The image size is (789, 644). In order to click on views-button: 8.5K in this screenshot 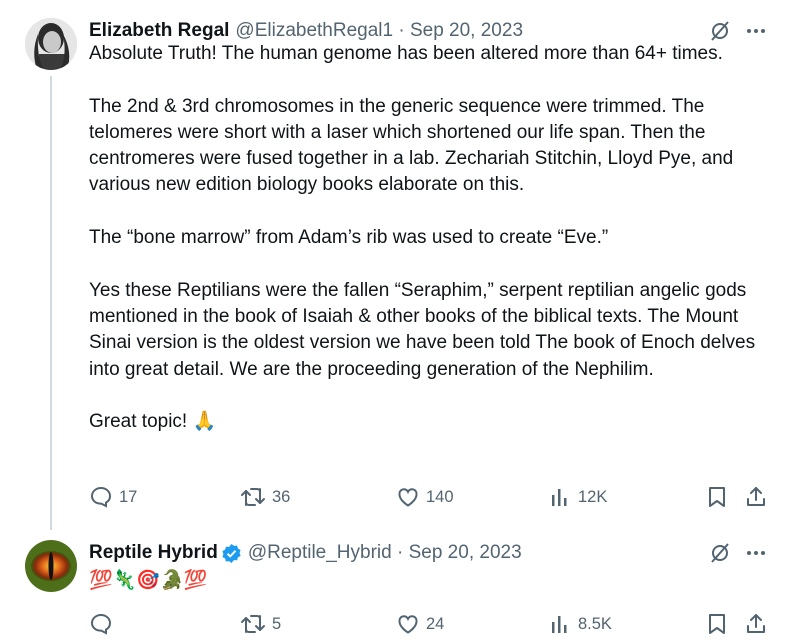, I will do `click(581, 624)`.